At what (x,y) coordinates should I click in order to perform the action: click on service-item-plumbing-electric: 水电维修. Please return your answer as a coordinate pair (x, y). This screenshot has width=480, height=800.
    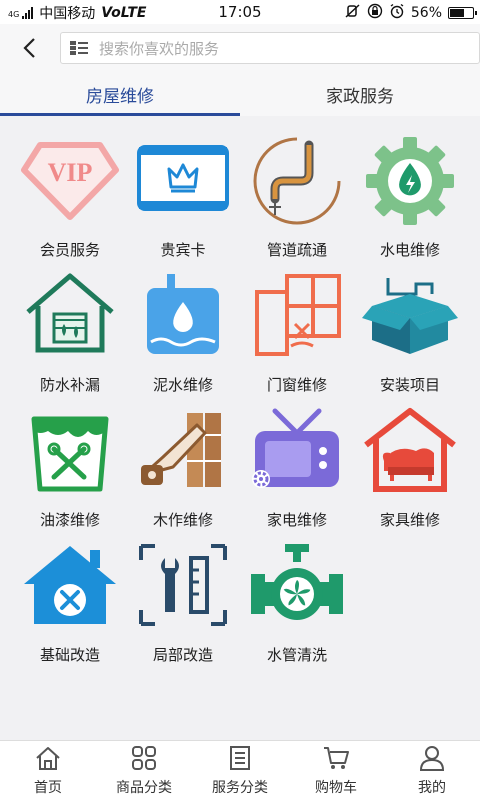
    Looking at the image, I should click on (410, 197).